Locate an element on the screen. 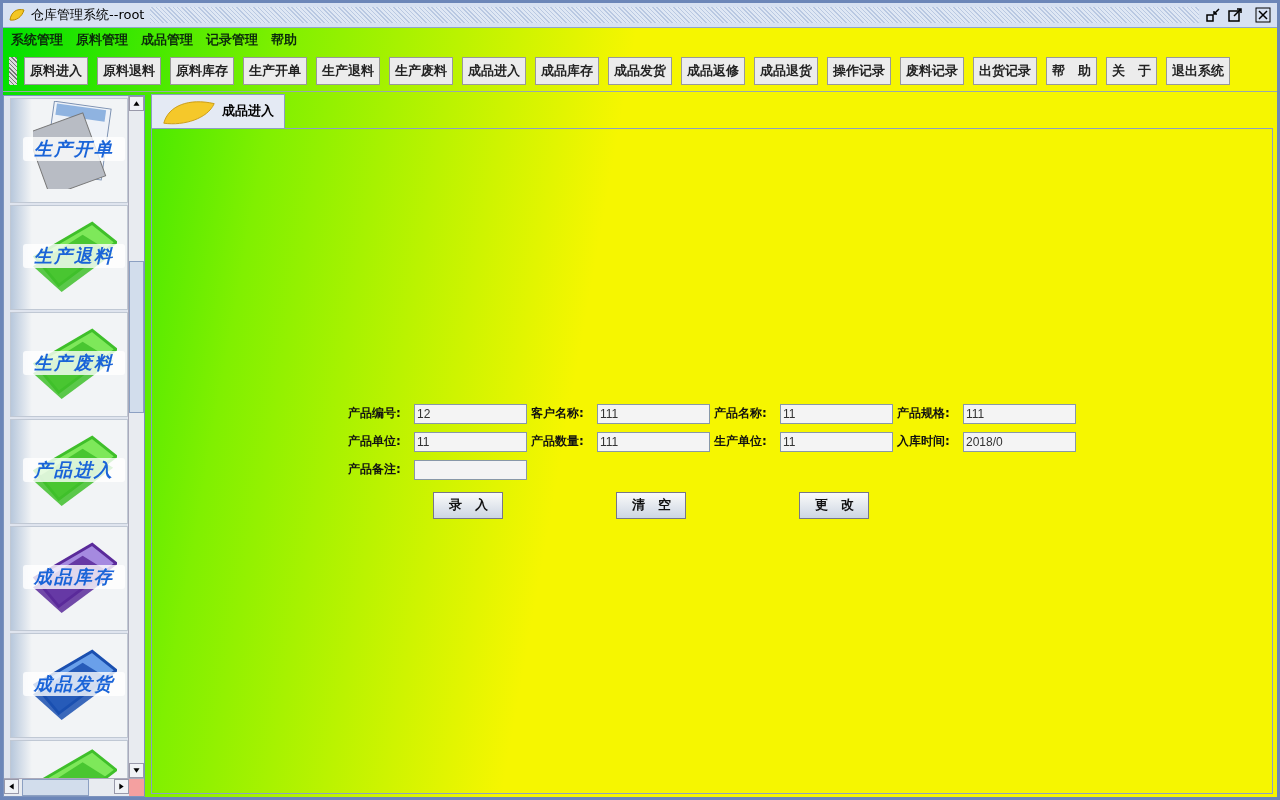 This screenshot has height=800, width=1280. sidebar-item: 成品库存 is located at coordinates (69, 578).